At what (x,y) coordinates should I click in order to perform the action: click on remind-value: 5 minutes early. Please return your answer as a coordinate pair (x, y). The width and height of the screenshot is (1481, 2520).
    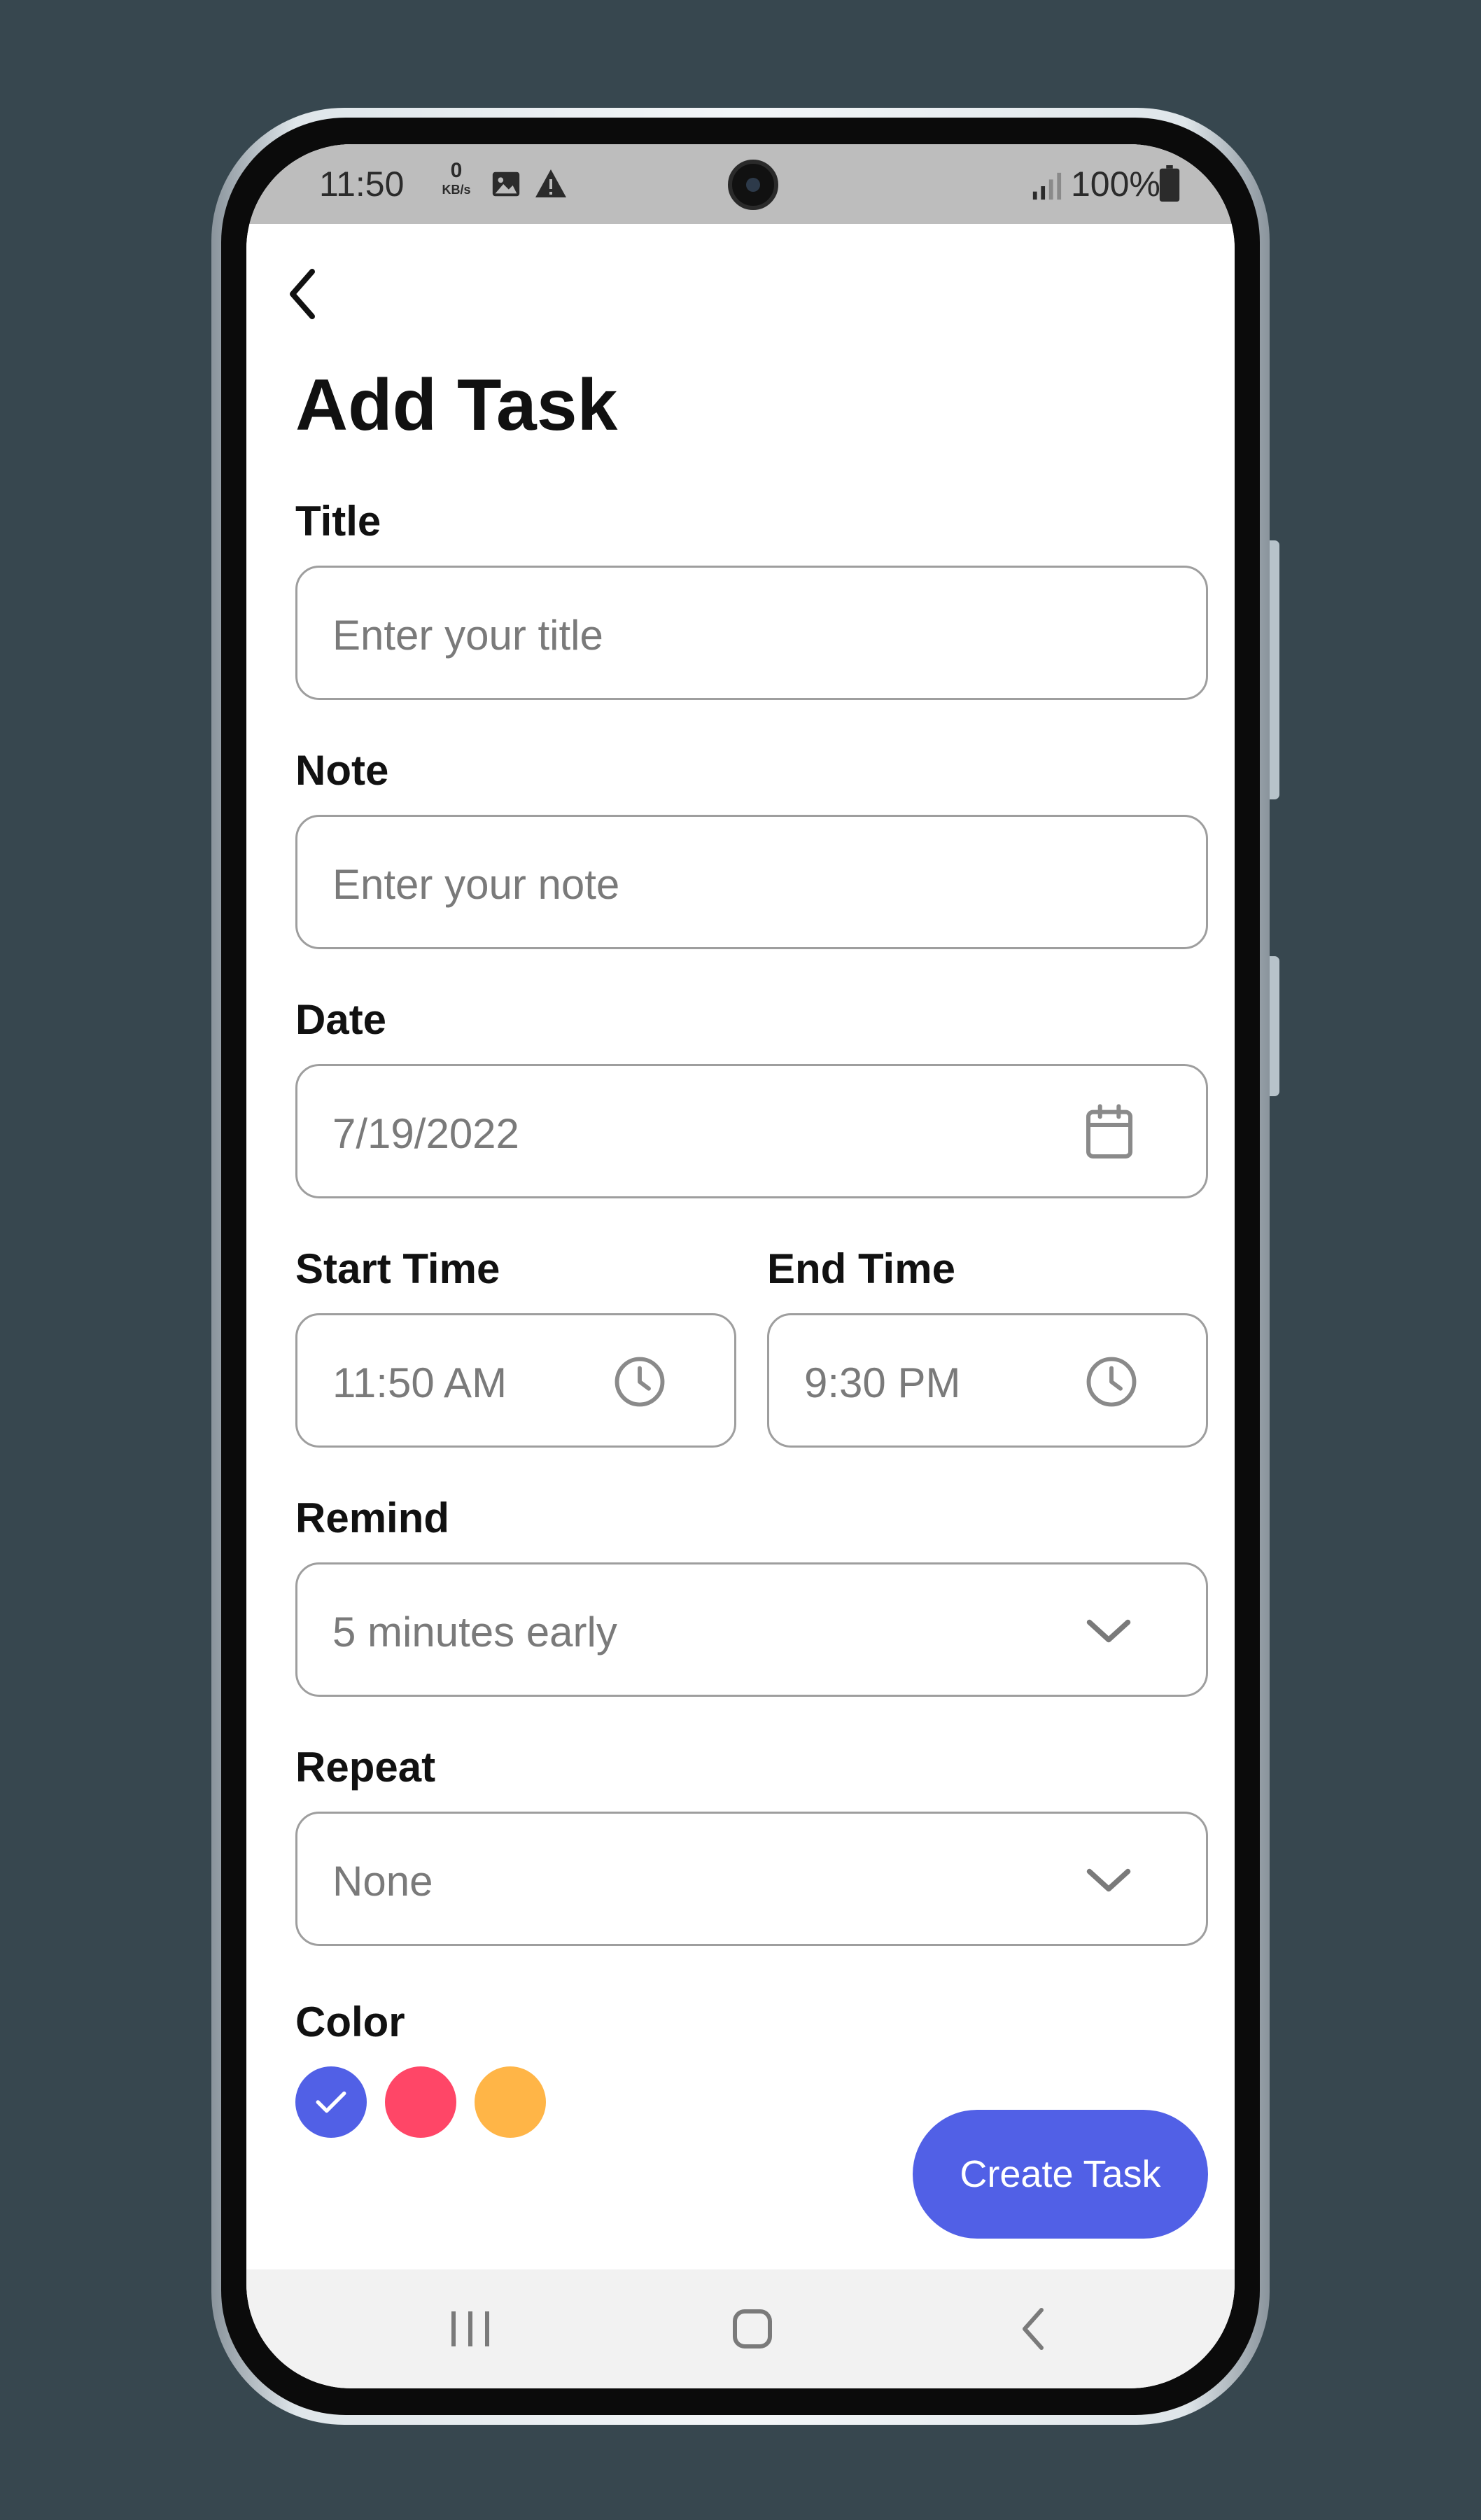
    Looking at the image, I should click on (475, 1632).